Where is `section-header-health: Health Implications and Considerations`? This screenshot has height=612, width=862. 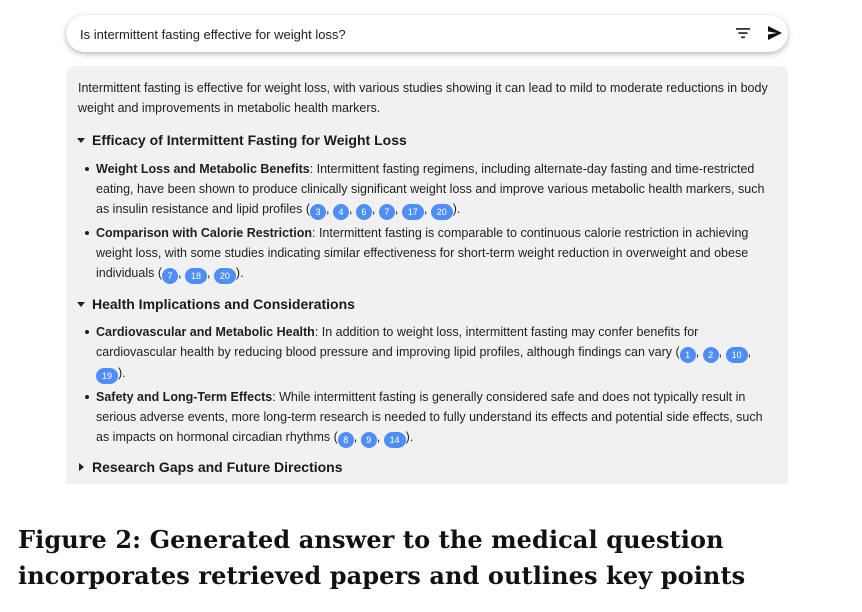
section-header-health: Health Implications and Considerations is located at coordinates (215, 304).